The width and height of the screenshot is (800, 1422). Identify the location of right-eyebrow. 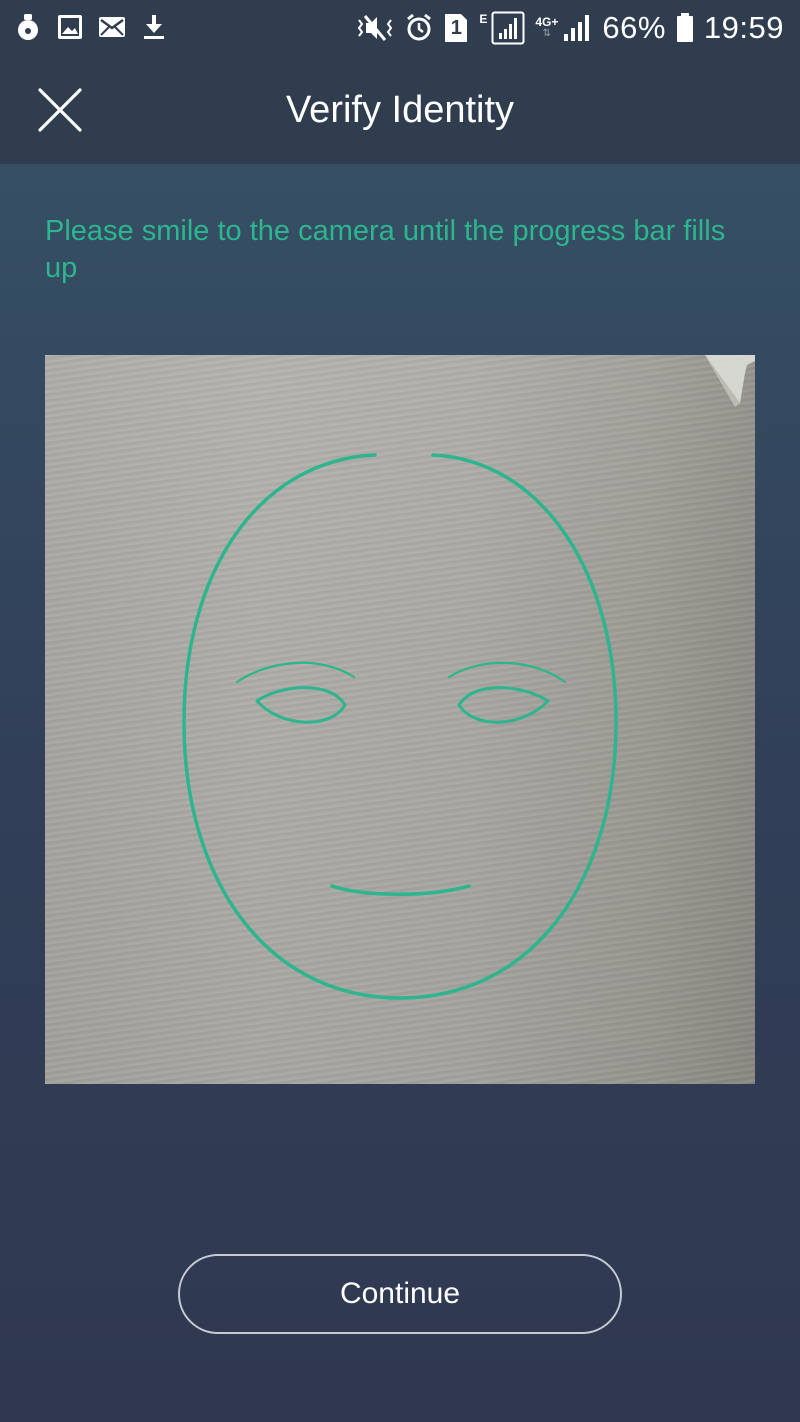
(507, 672).